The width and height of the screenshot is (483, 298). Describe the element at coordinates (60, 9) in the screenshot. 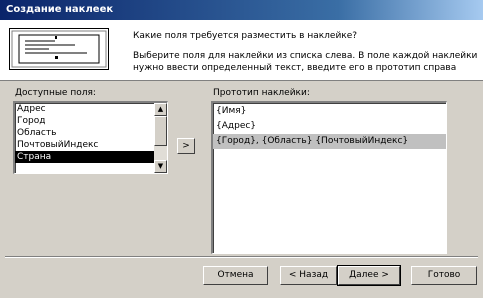

I see `window-title: Создание наклеек` at that location.